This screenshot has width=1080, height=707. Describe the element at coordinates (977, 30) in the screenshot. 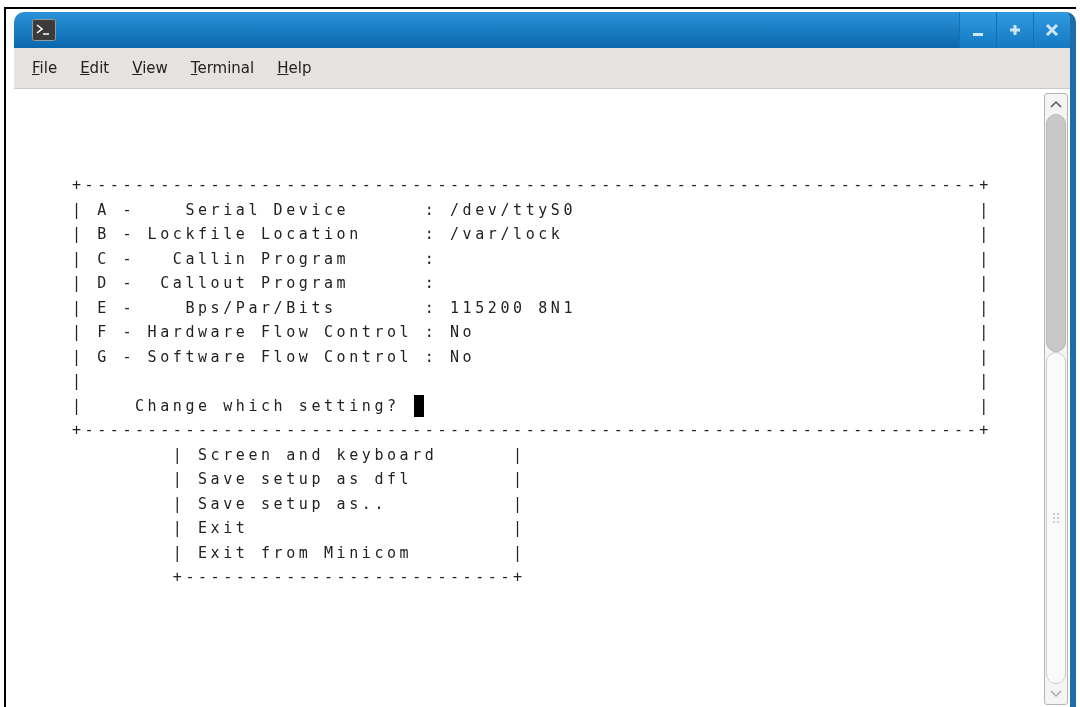

I see `minimize-button` at that location.